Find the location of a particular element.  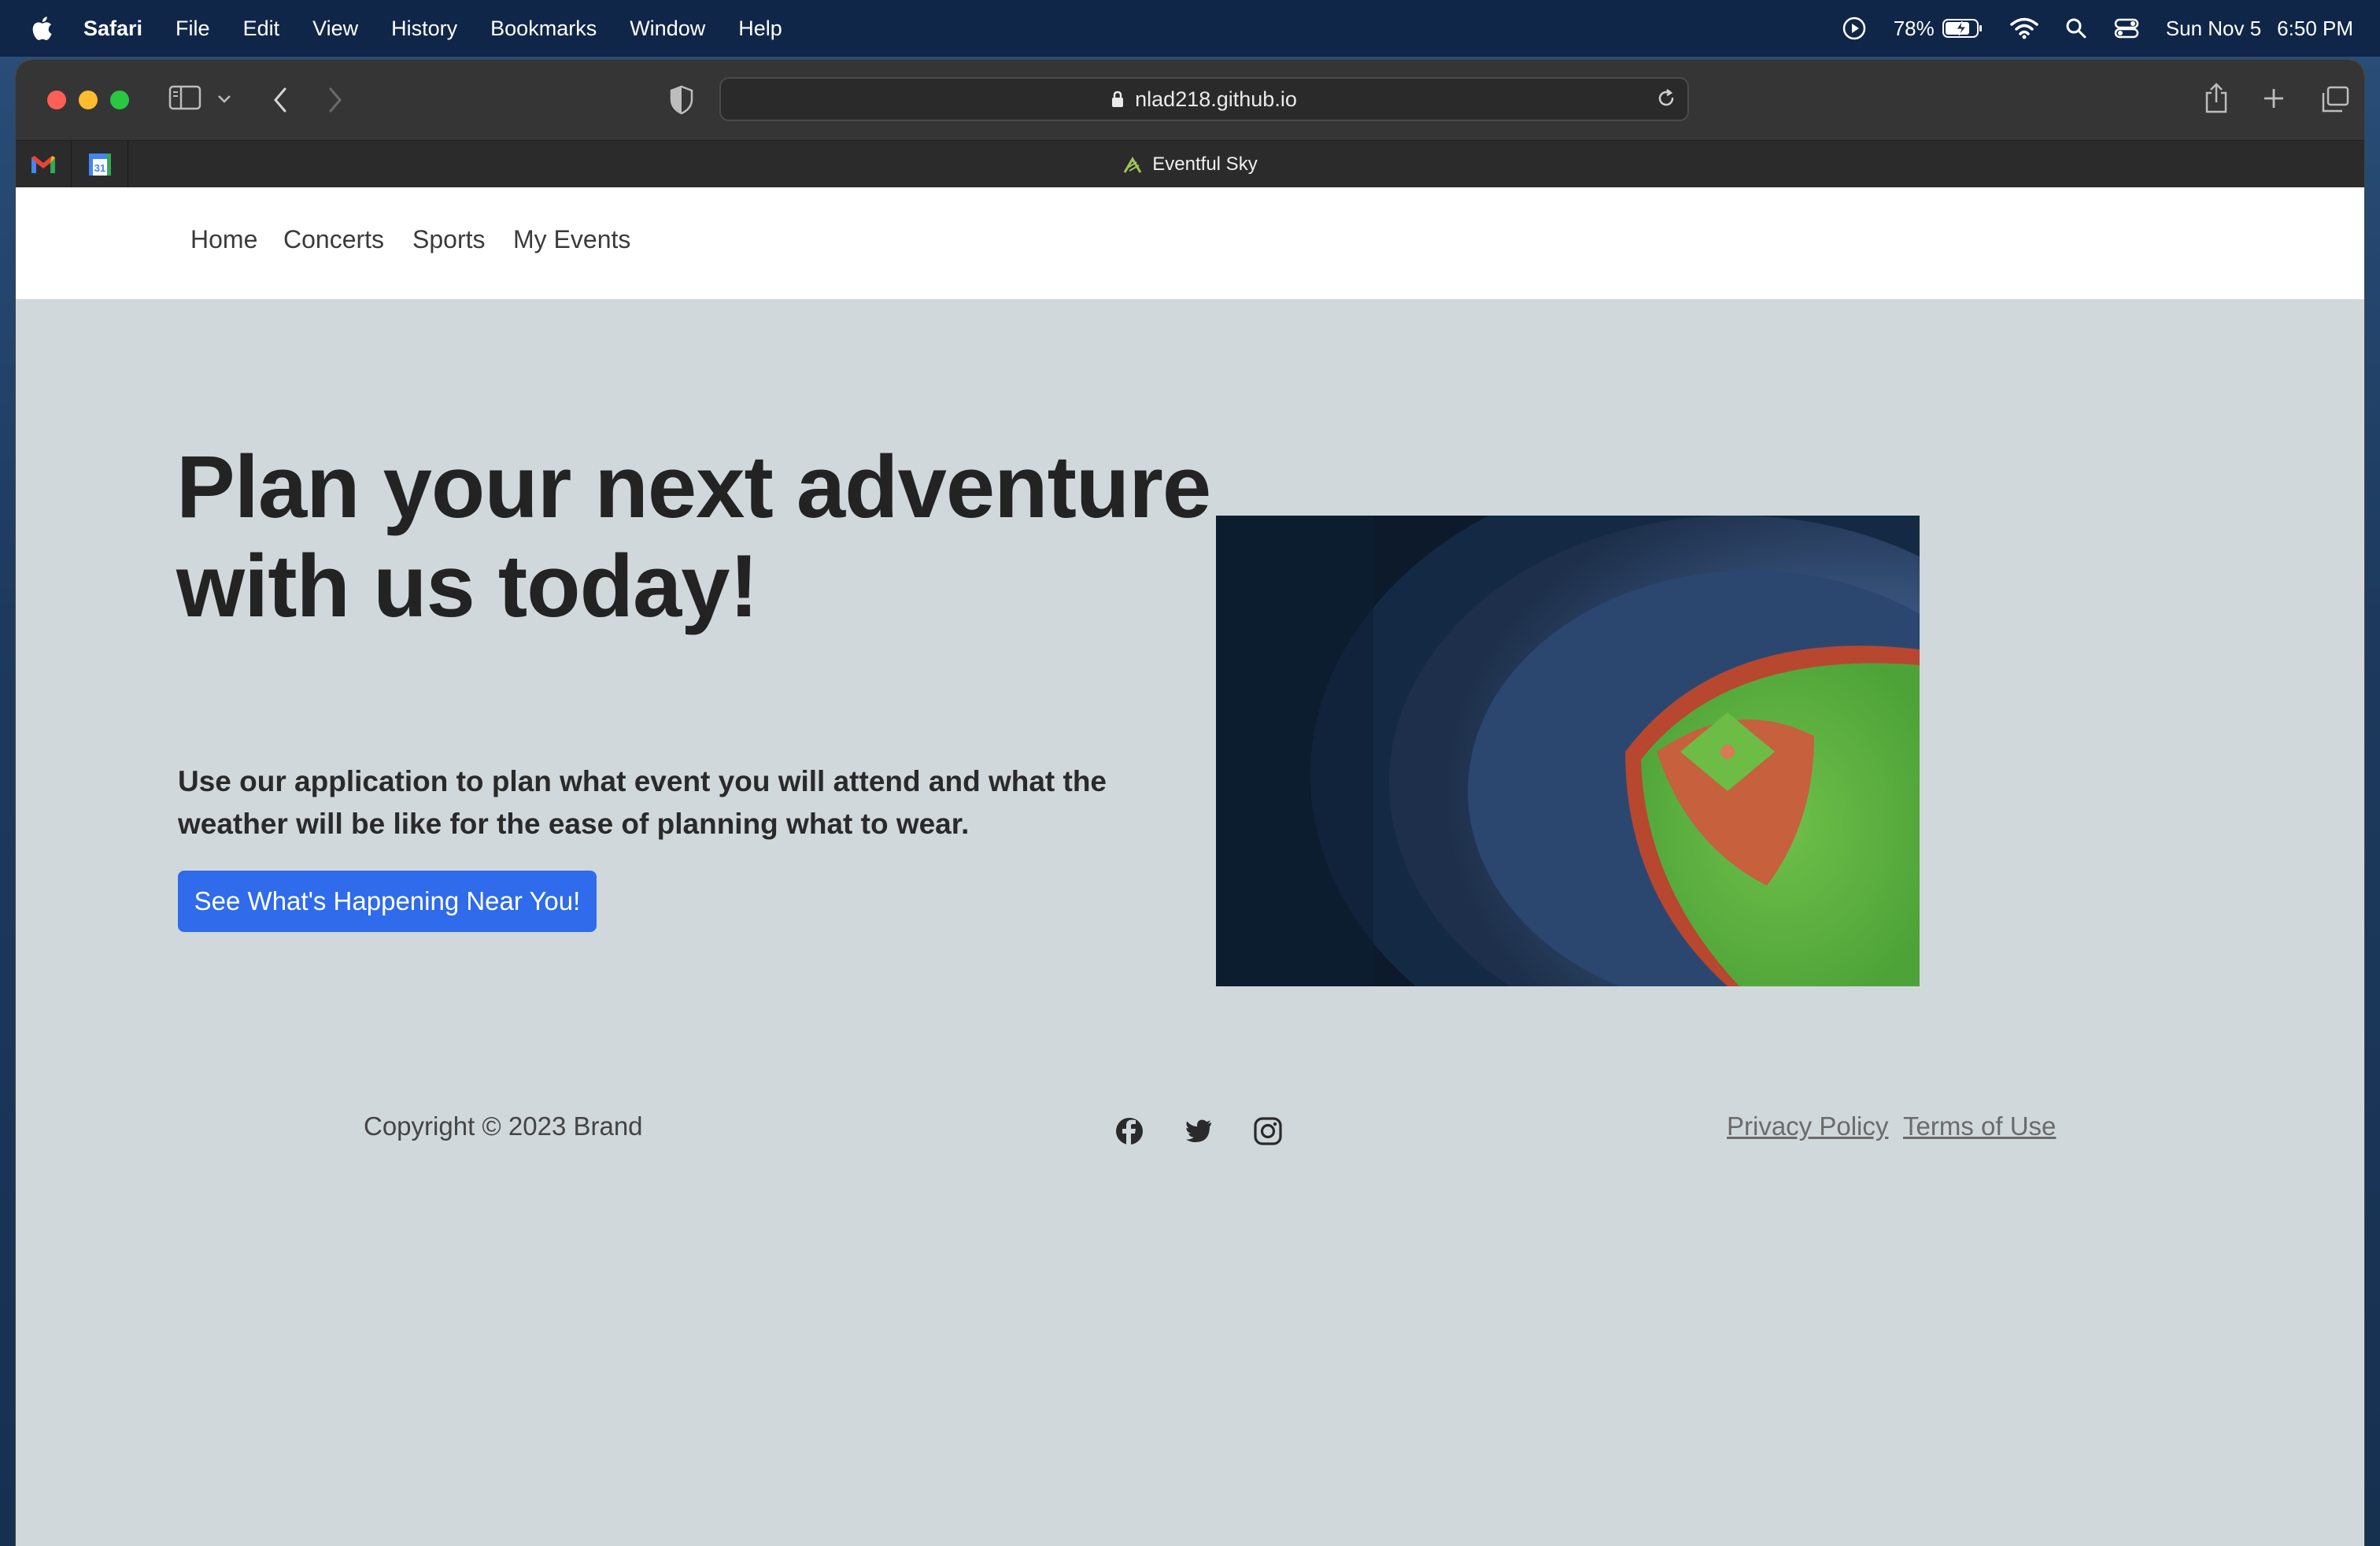

spotlight-search-icon is located at coordinates (2076, 28).